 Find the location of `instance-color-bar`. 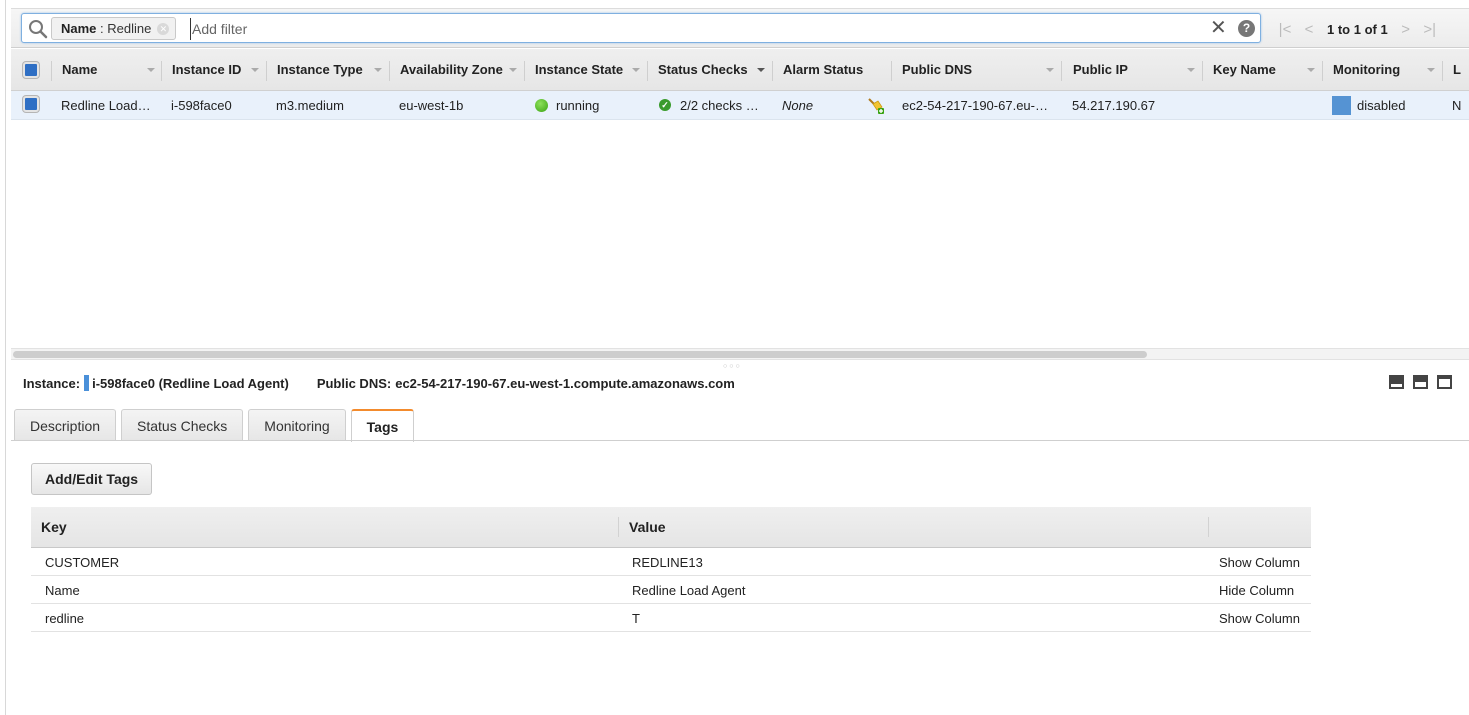

instance-color-bar is located at coordinates (87, 383).